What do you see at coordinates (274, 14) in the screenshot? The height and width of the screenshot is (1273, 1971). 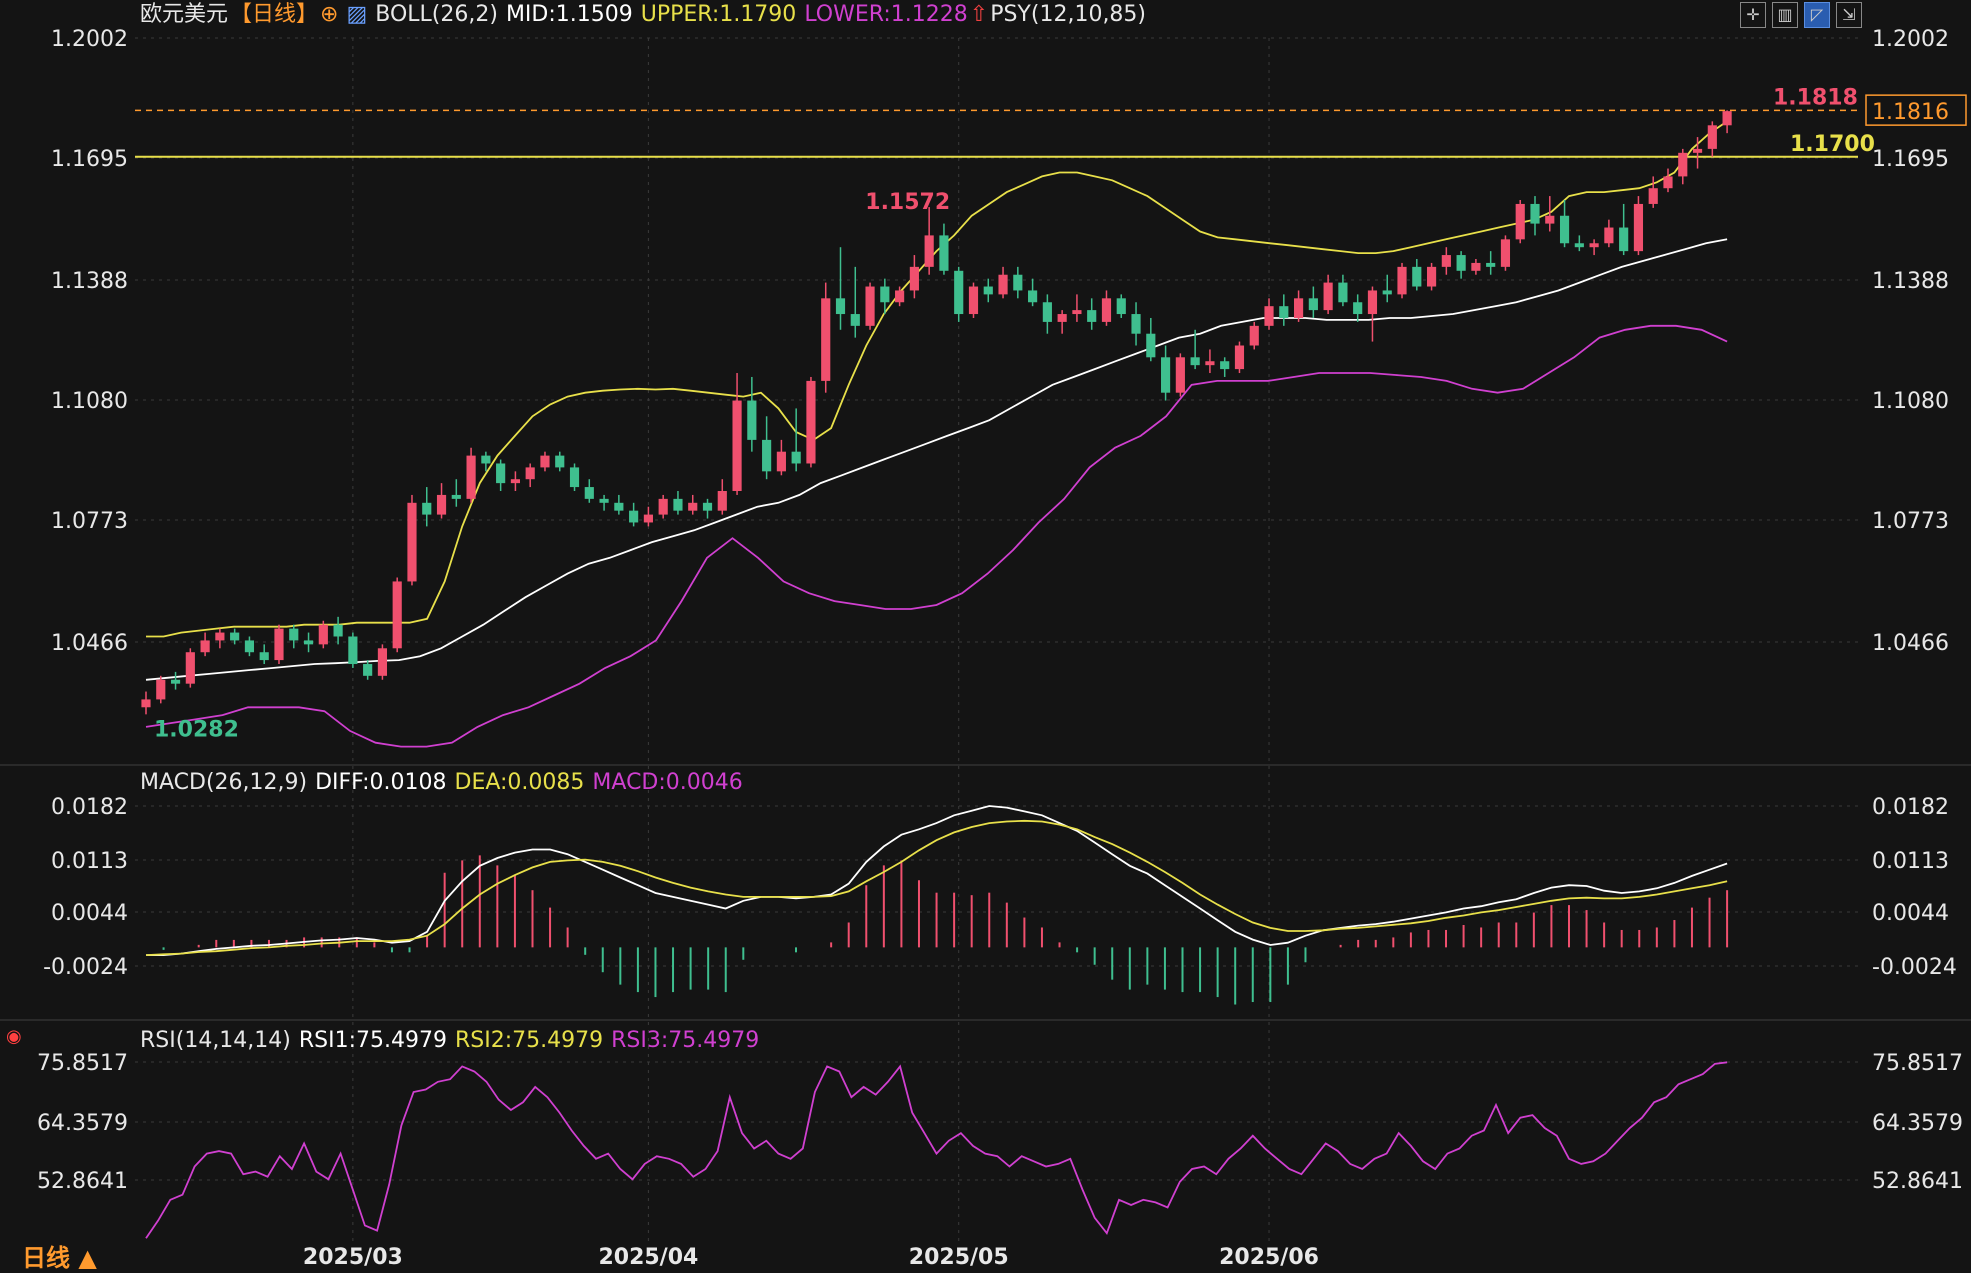 I see `period-label: 【日线】` at bounding box center [274, 14].